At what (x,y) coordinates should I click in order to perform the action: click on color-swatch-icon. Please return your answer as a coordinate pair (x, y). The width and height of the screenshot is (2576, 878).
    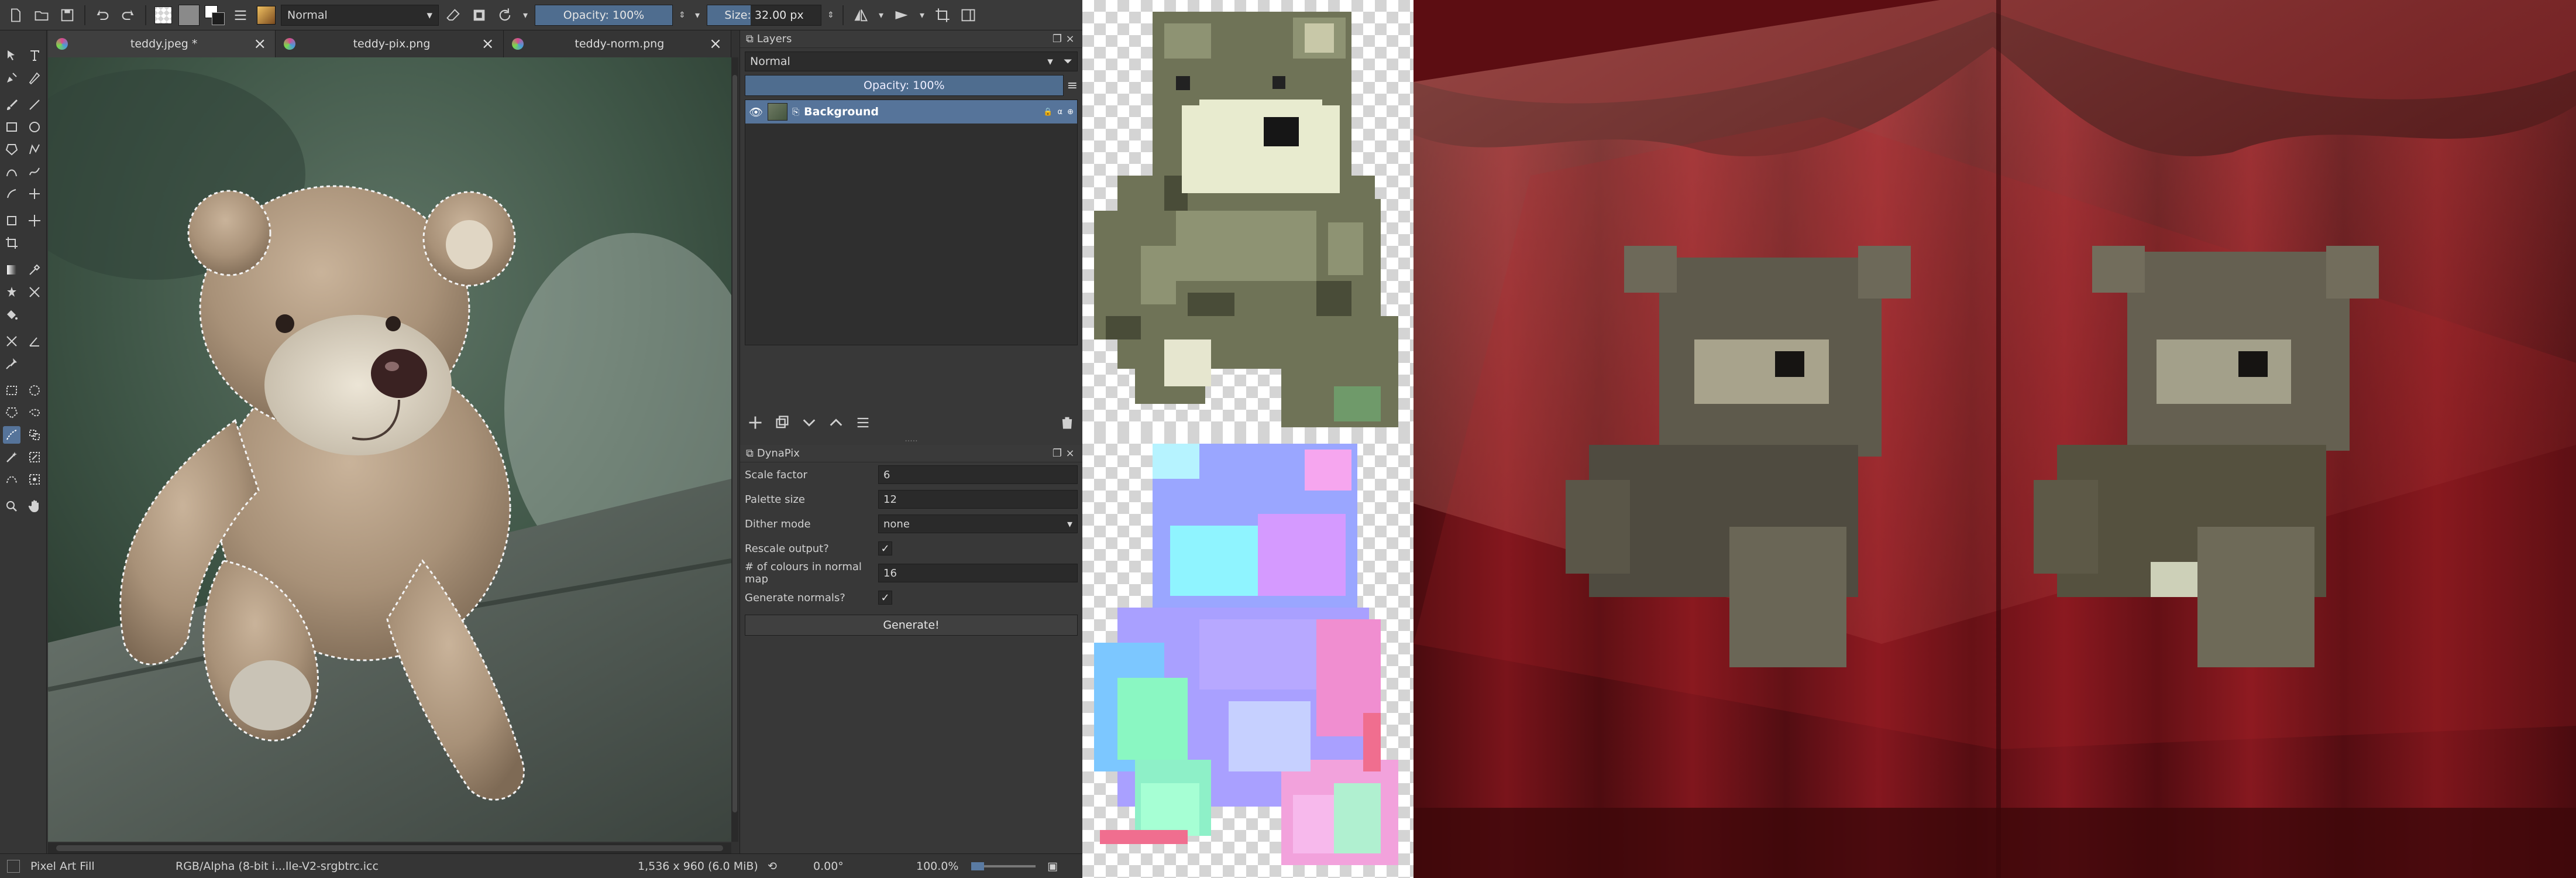
    Looking at the image, I should click on (215, 15).